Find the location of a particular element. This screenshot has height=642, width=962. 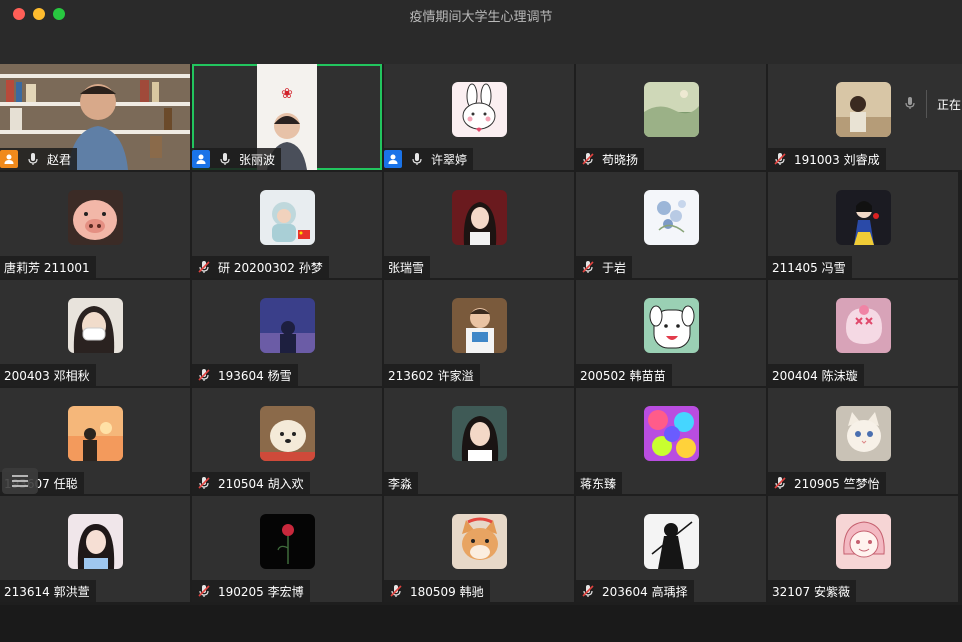

title-bar: 疫情期间大学生心理调节 is located at coordinates (481, 14).